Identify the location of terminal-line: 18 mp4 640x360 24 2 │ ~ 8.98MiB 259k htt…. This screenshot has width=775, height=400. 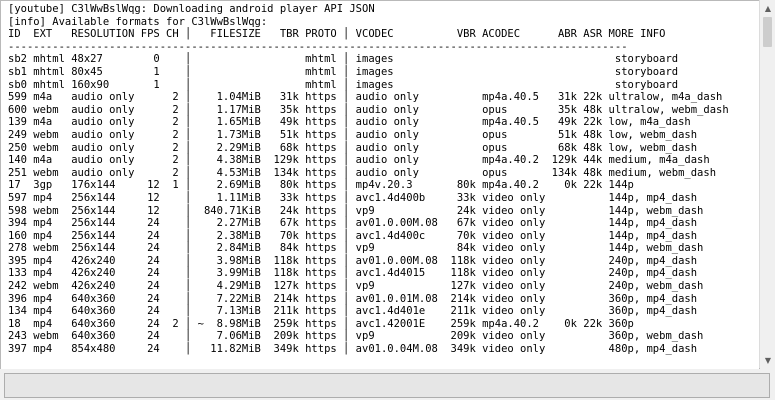
(321, 323).